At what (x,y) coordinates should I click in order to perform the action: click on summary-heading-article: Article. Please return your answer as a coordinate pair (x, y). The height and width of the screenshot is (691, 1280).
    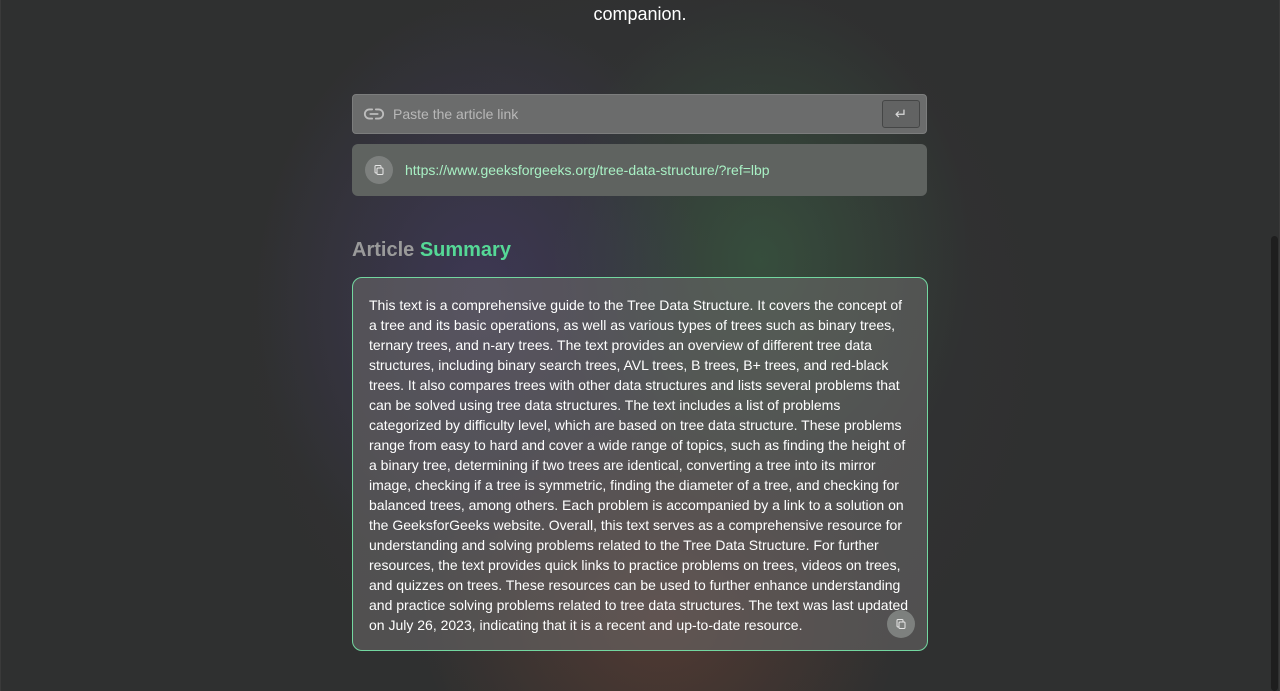
    Looking at the image, I should click on (383, 250).